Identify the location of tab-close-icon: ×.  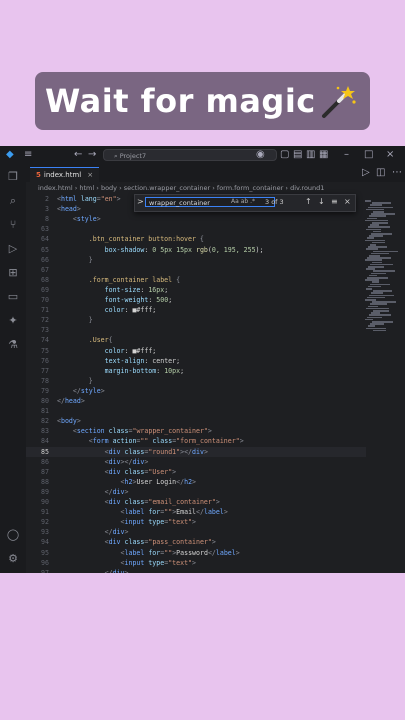
(90, 175).